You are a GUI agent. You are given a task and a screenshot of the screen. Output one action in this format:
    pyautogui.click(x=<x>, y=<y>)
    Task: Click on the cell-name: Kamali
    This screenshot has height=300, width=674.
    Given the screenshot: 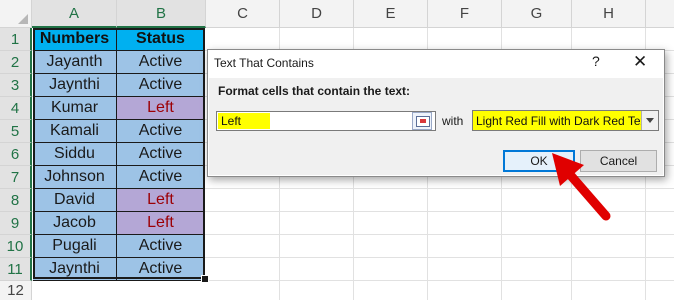 What is the action you would take?
    pyautogui.click(x=75, y=131)
    